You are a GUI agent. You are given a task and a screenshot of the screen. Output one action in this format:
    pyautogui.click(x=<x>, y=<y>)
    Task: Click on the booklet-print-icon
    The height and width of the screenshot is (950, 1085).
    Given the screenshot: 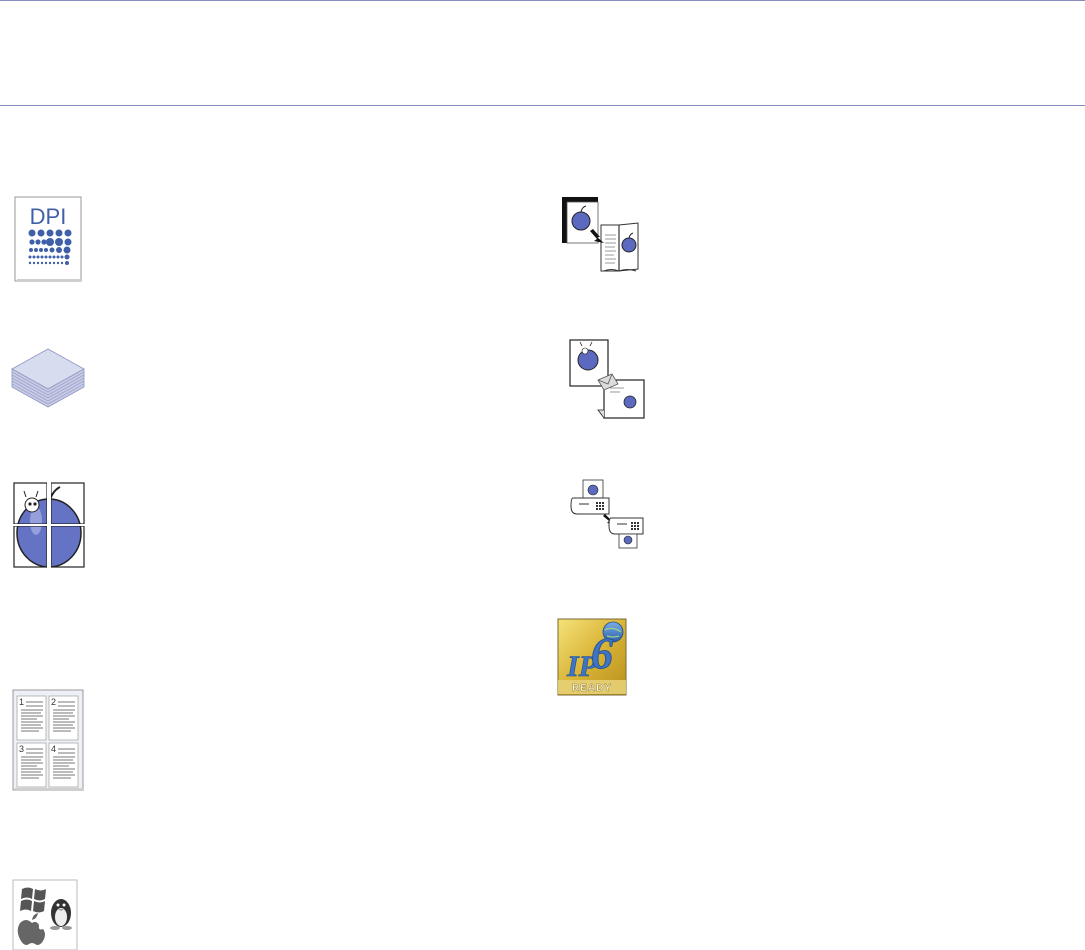 What is the action you would take?
    pyautogui.click(x=604, y=234)
    